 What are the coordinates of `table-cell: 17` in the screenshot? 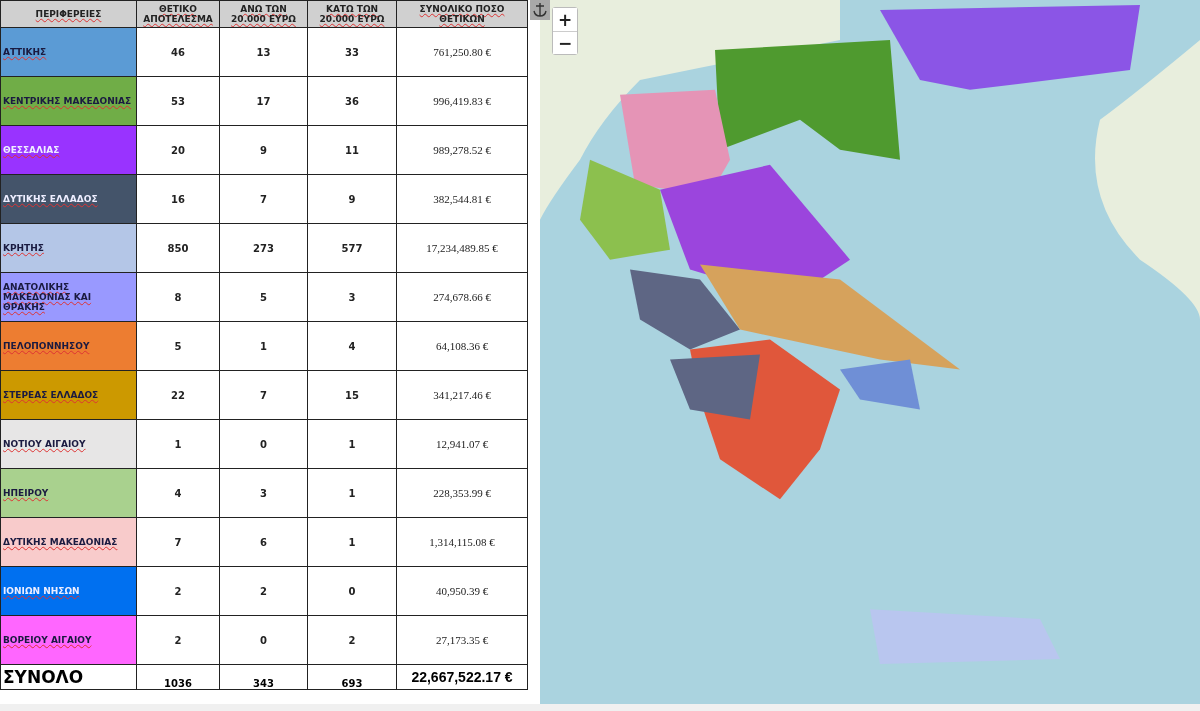 It's located at (263, 101).